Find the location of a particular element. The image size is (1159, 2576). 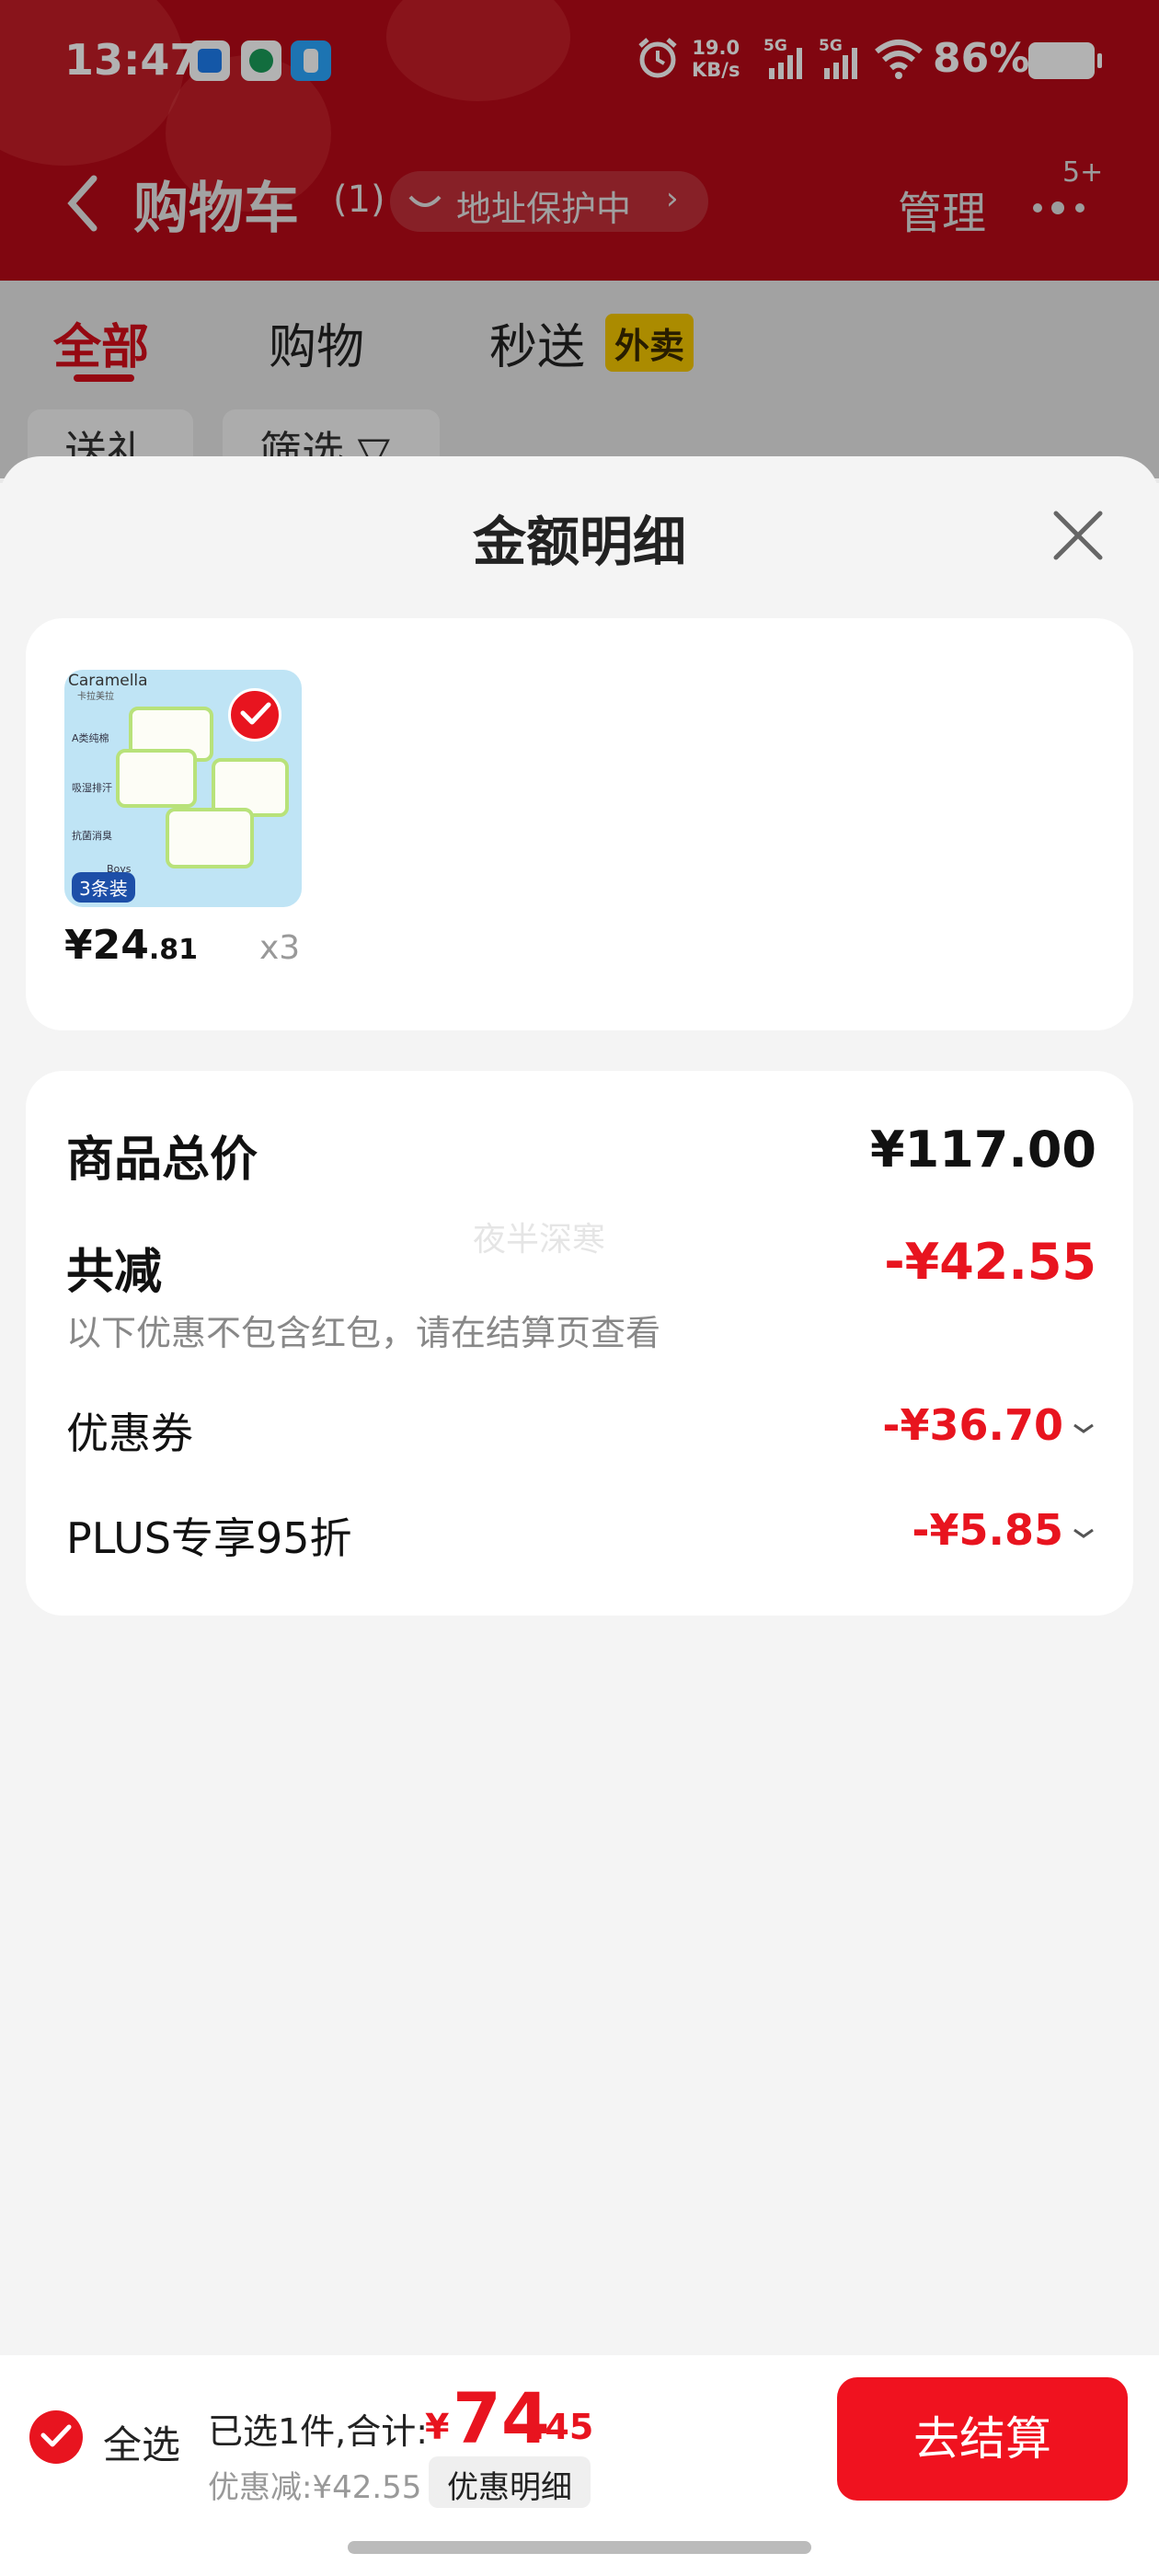

pack-badge: 3条装 is located at coordinates (103, 887).